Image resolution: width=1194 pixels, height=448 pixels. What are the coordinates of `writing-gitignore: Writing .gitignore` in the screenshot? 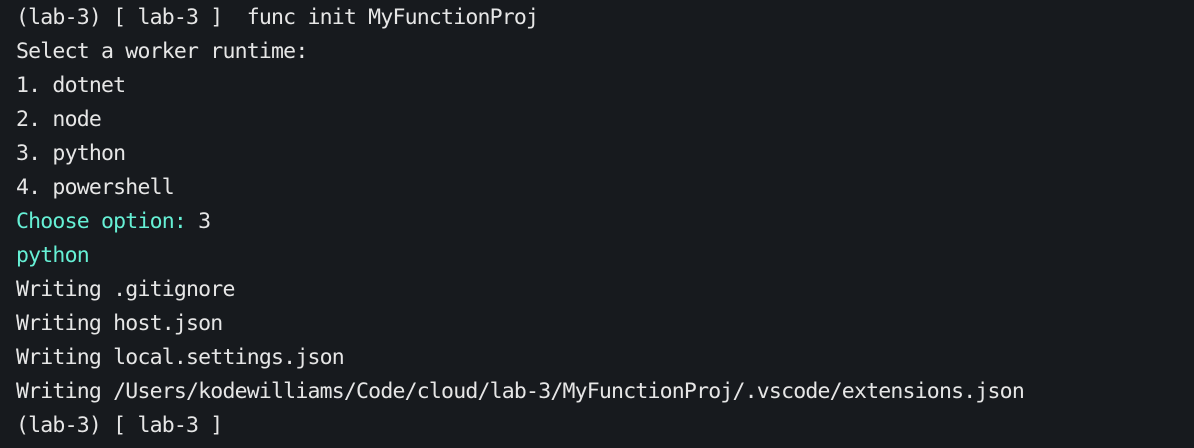 It's located at (125, 289).